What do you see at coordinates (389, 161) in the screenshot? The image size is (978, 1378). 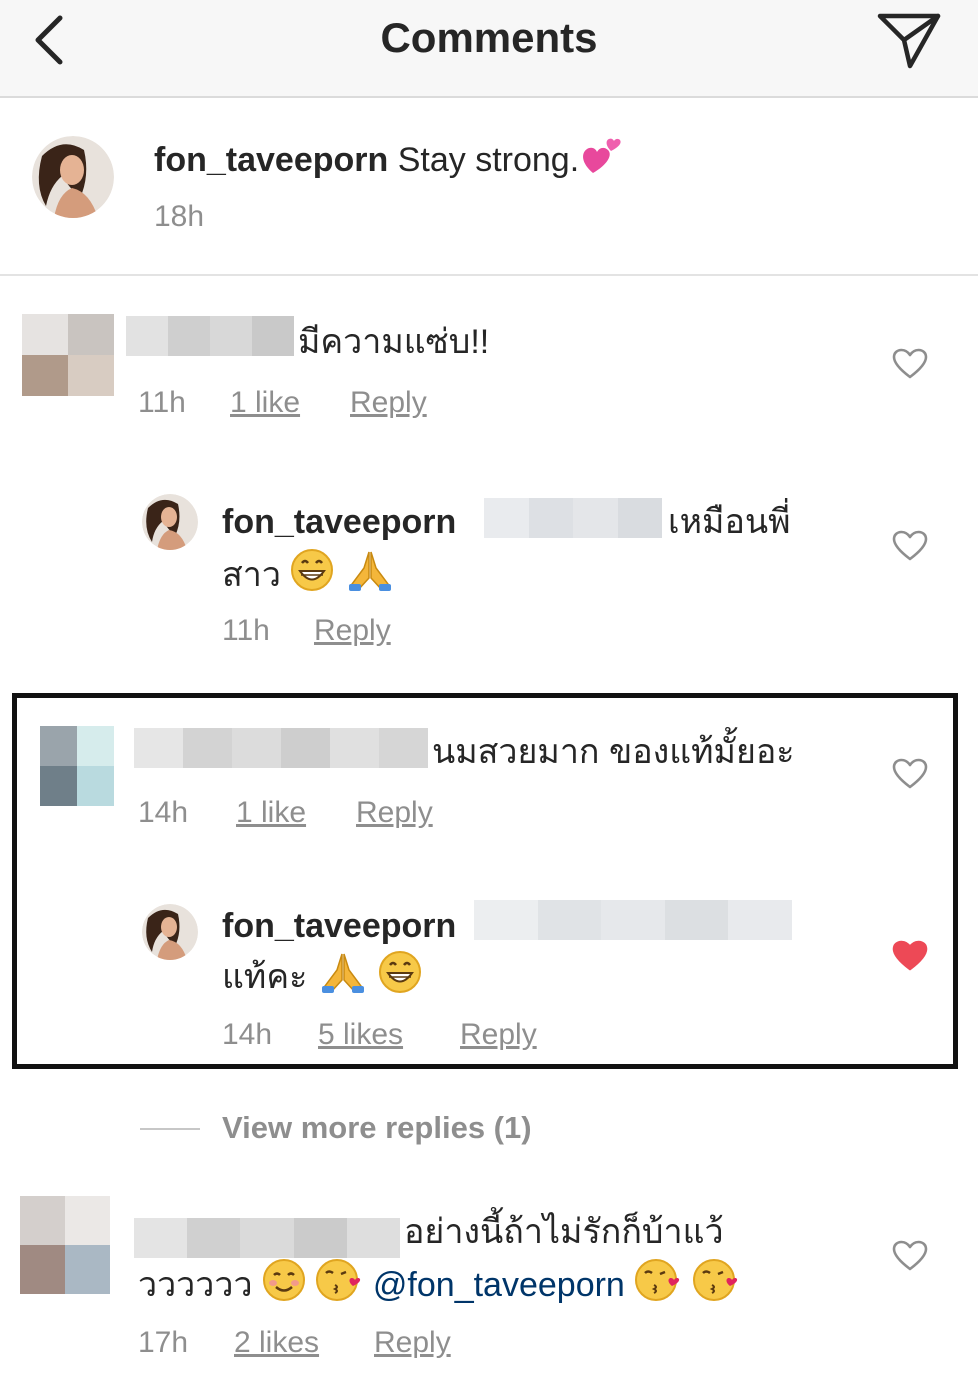 I see `caption-text: fon_taveeporn Stay strong.` at bounding box center [389, 161].